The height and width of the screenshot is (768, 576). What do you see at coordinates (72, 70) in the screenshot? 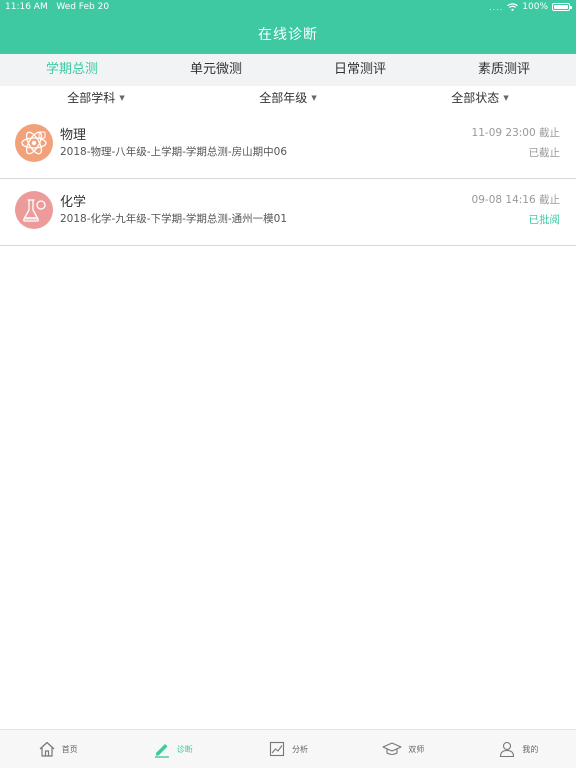
I see `tab-semester-test: 学期总测` at bounding box center [72, 70].